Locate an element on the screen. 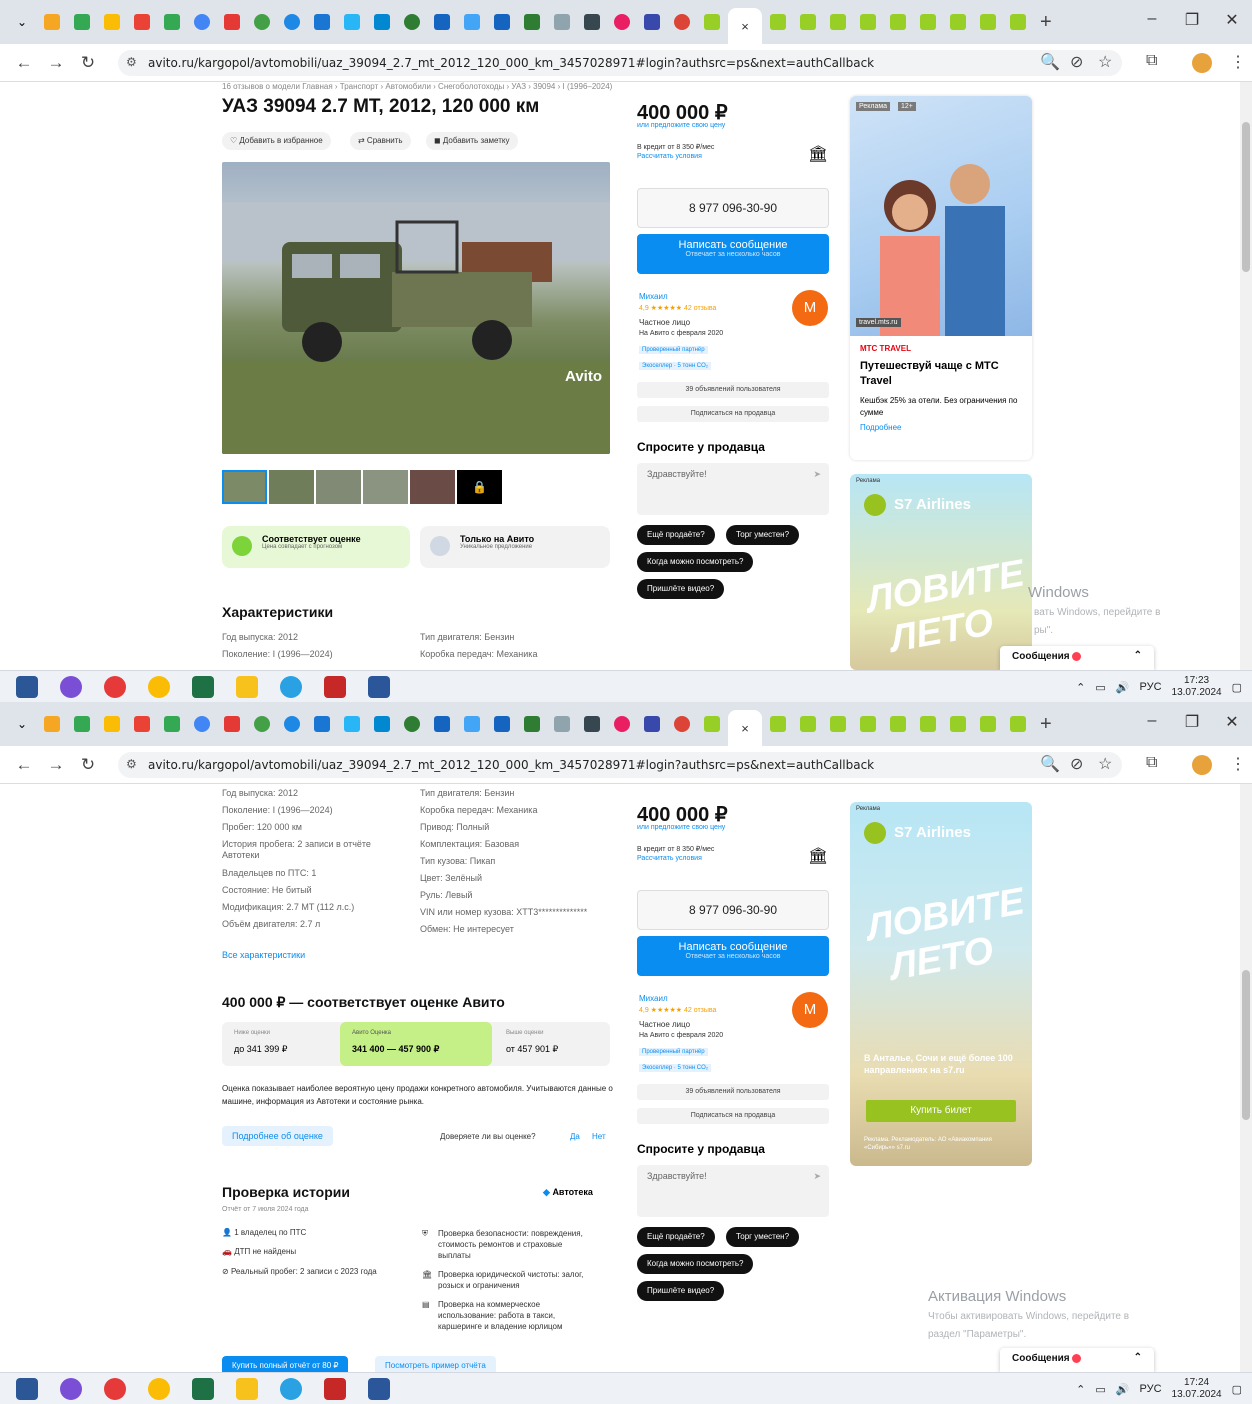 This screenshot has width=1252, height=1404. back-button: ← is located at coordinates (24, 765).